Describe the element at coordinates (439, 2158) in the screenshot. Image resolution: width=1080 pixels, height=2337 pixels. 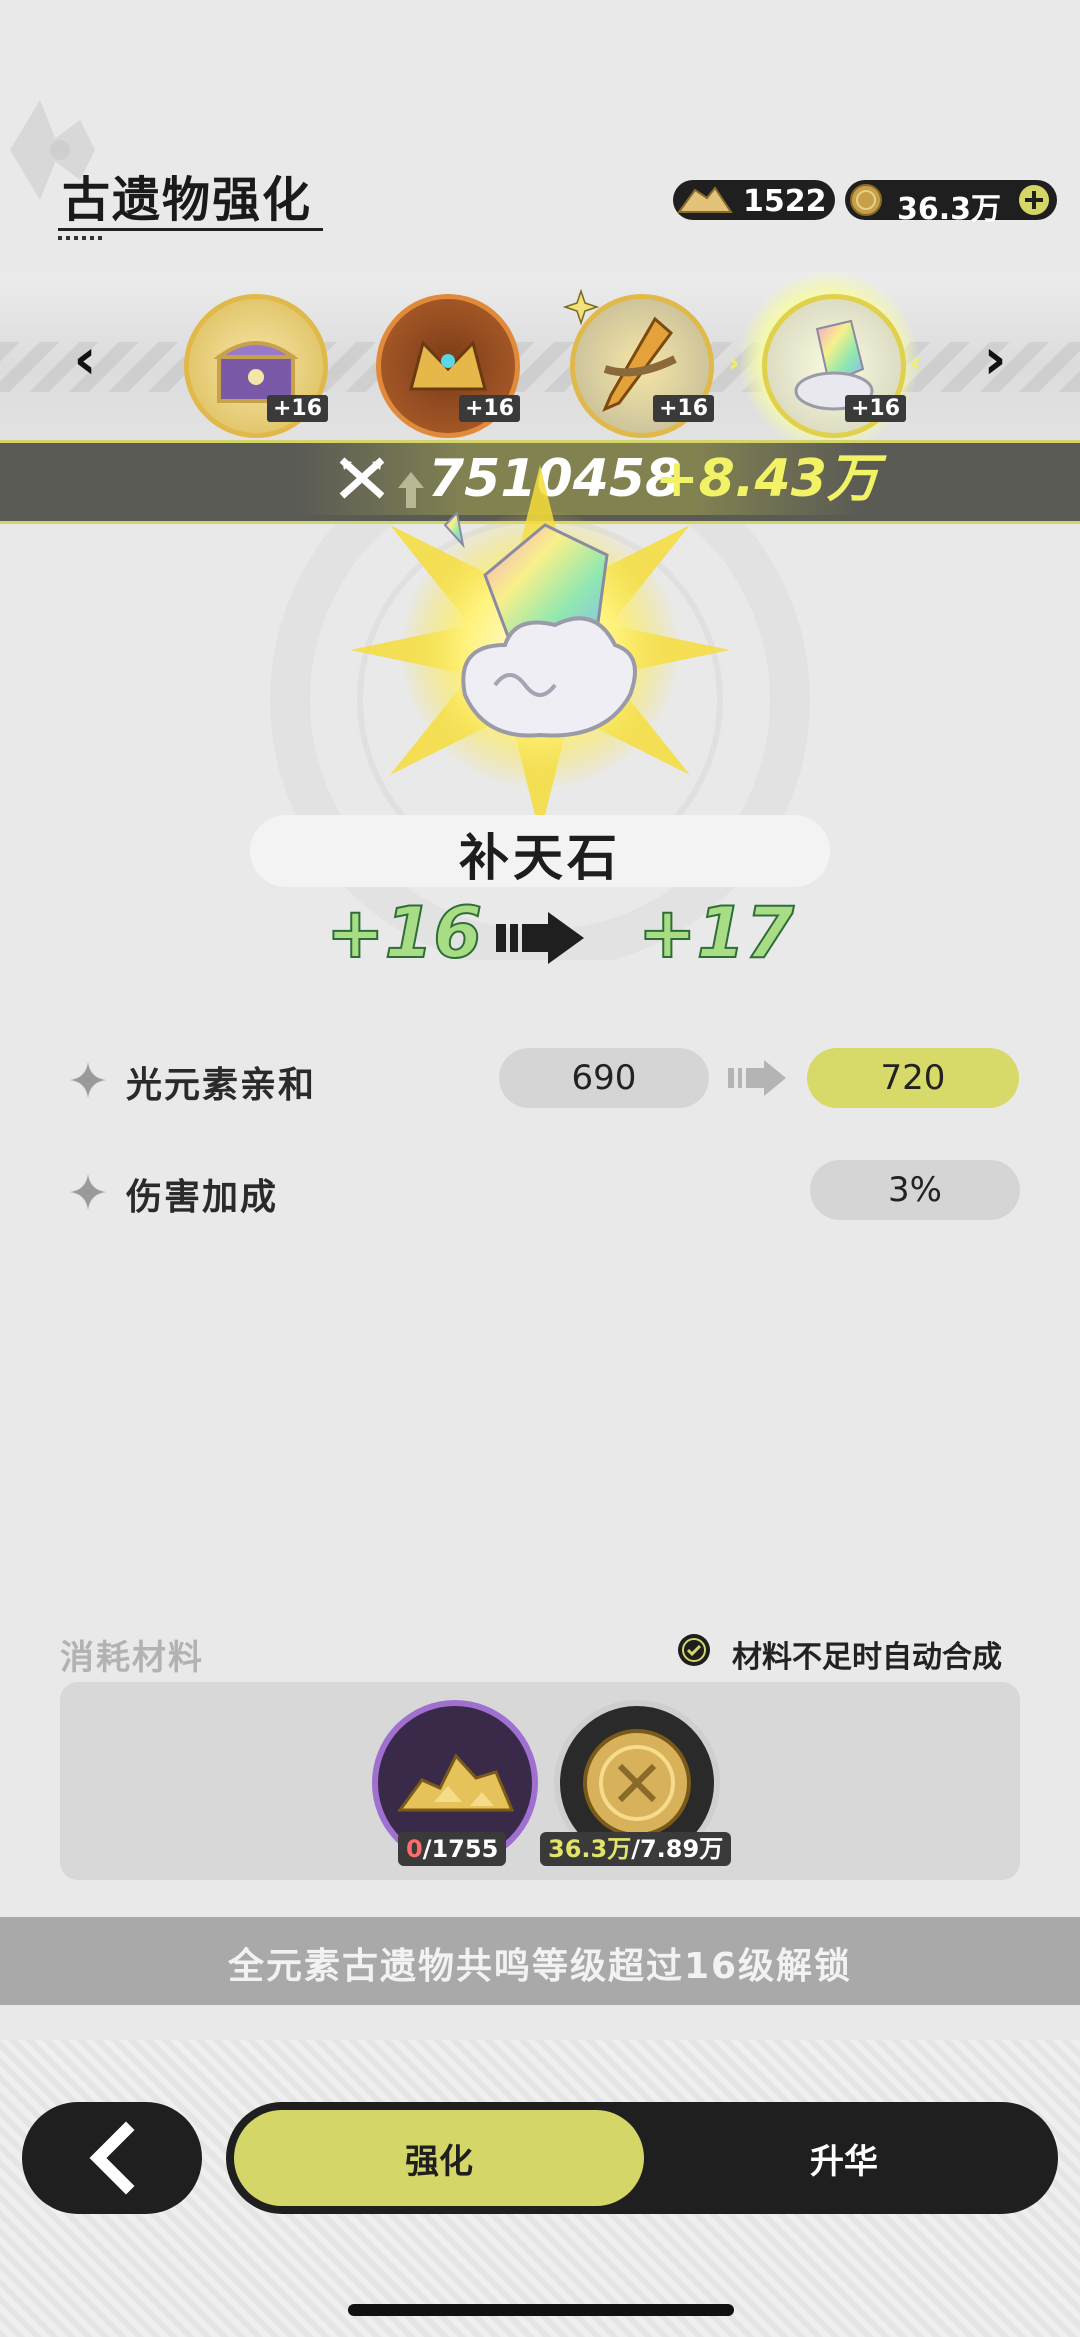
I see `tab-enhance: 强化` at that location.